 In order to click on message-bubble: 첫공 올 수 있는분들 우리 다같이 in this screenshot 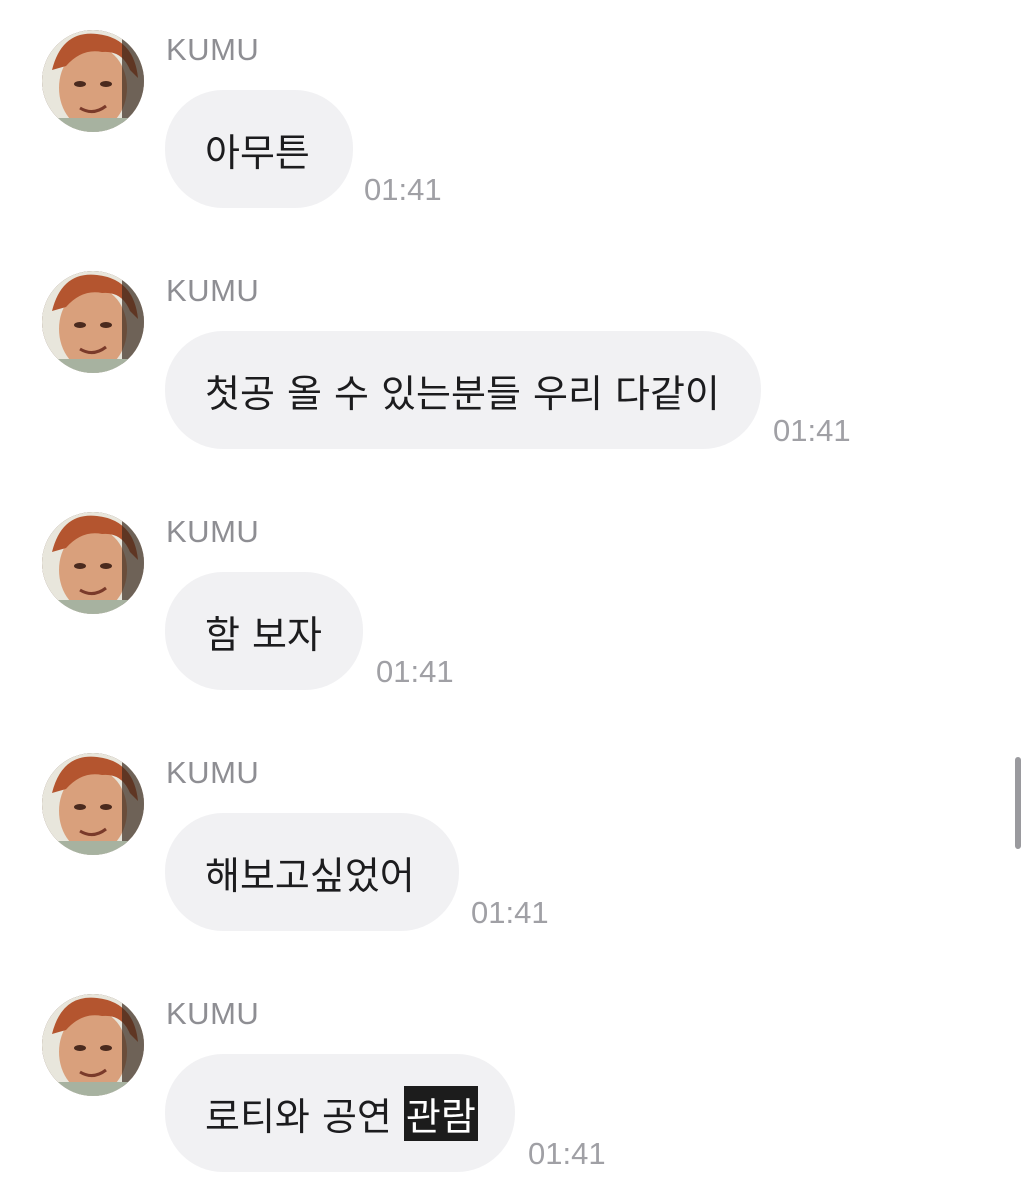, I will do `click(463, 390)`.